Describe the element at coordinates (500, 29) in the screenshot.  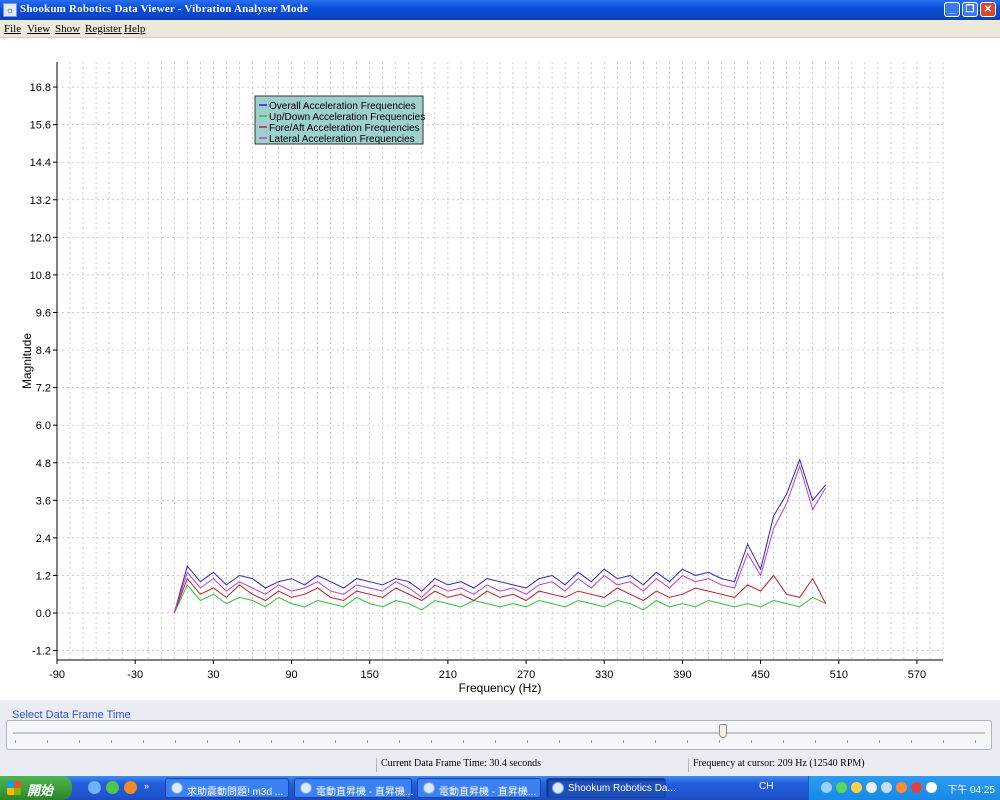
I see `menu-bar: File View Show Register Help` at that location.